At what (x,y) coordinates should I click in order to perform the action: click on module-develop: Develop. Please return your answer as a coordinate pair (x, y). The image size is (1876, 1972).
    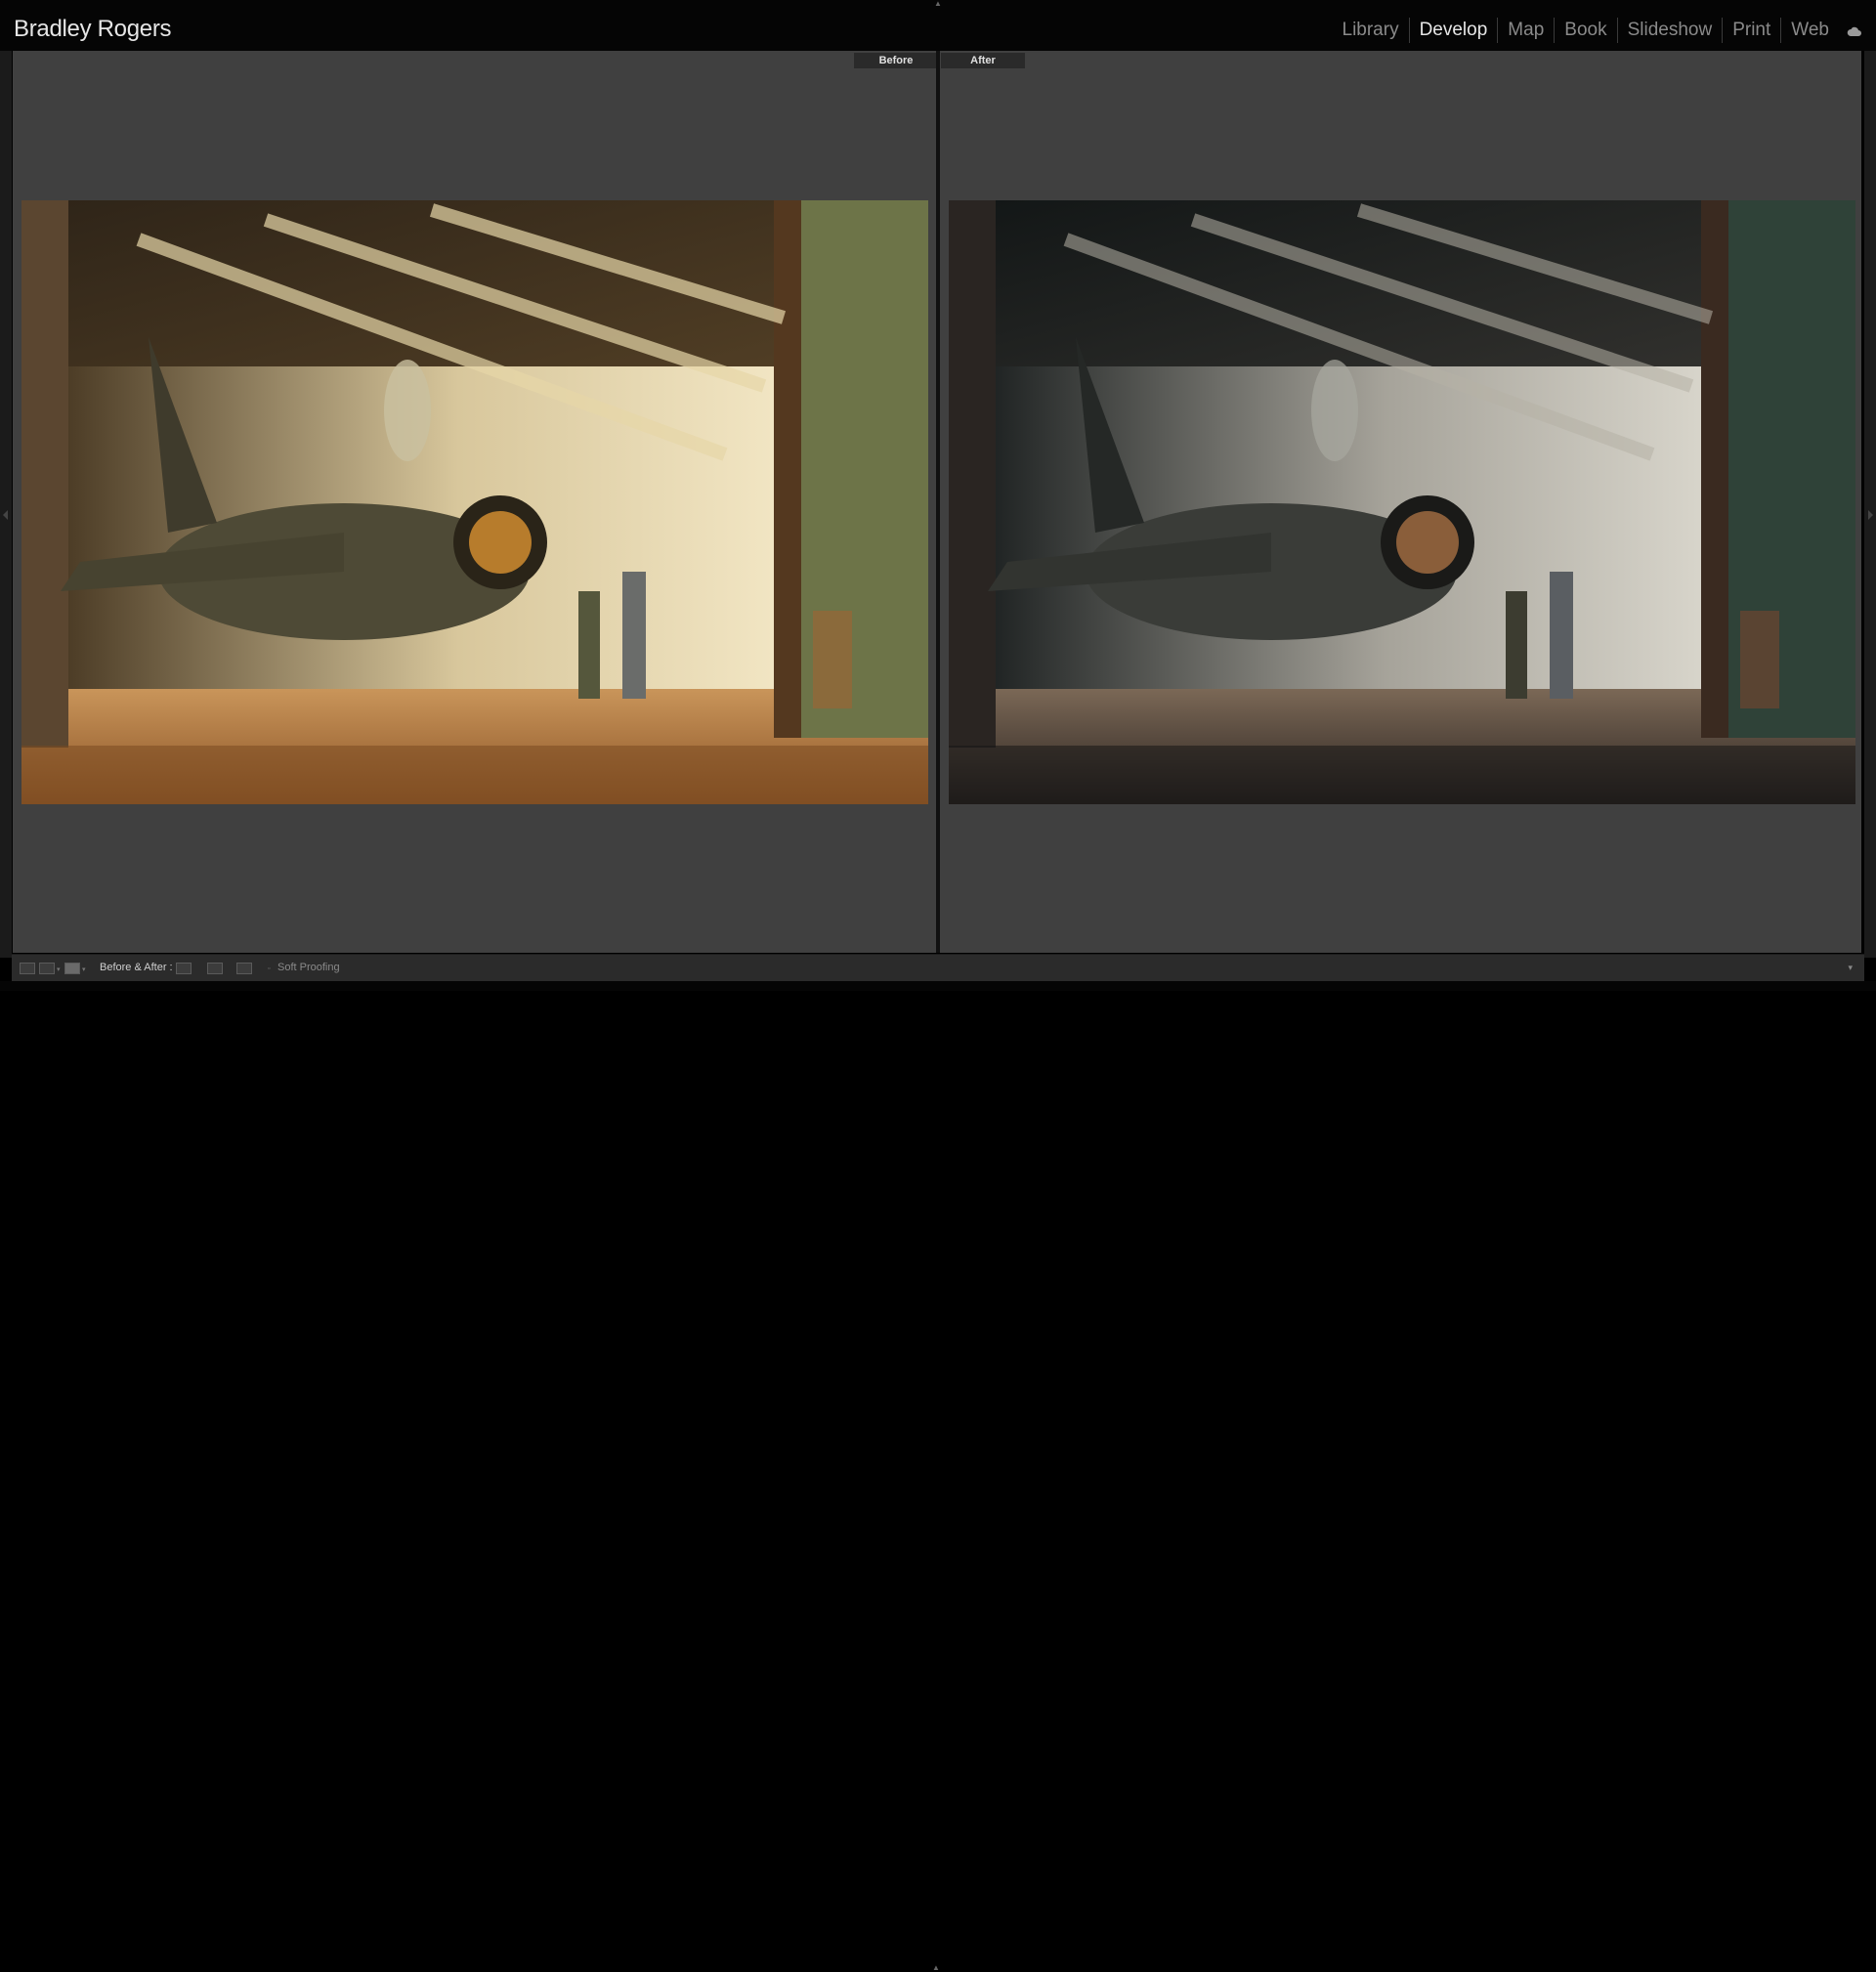
    Looking at the image, I should click on (1453, 30).